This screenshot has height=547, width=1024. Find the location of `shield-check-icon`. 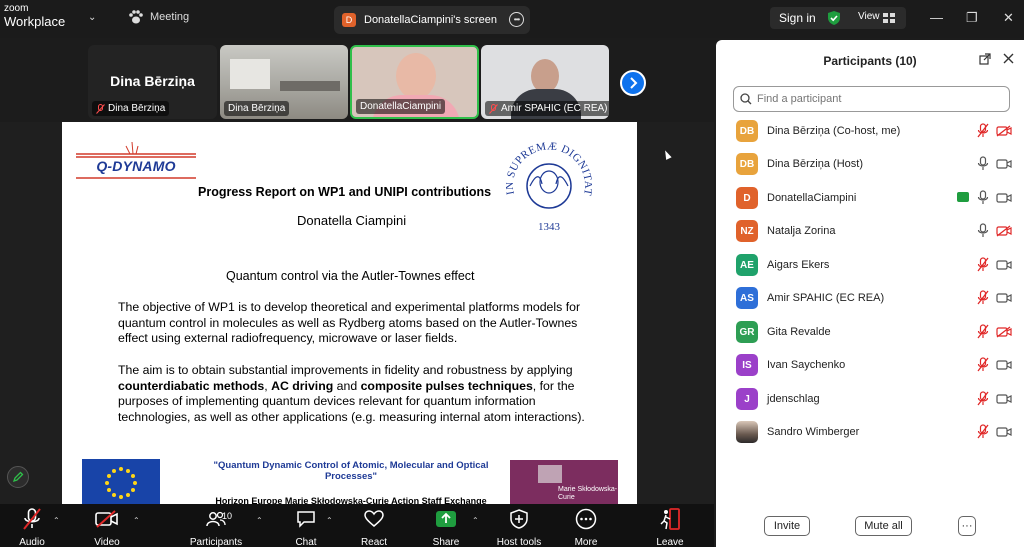

shield-check-icon is located at coordinates (834, 18).